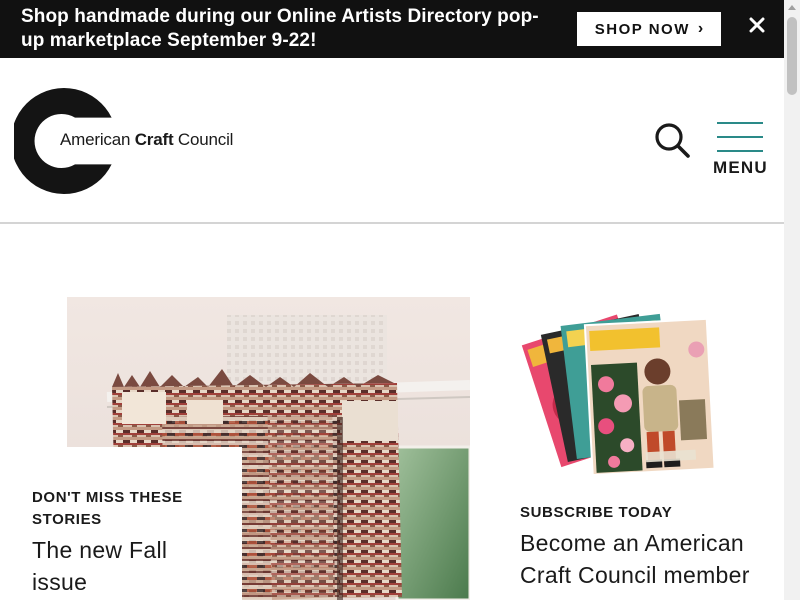  I want to click on search-icon, so click(673, 141).